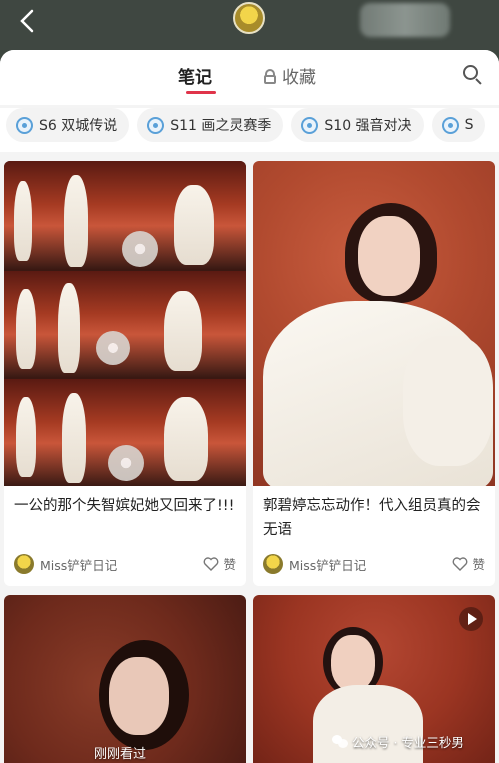 The height and width of the screenshot is (763, 499). What do you see at coordinates (340, 741) in the screenshot?
I see `wechat-icon` at bounding box center [340, 741].